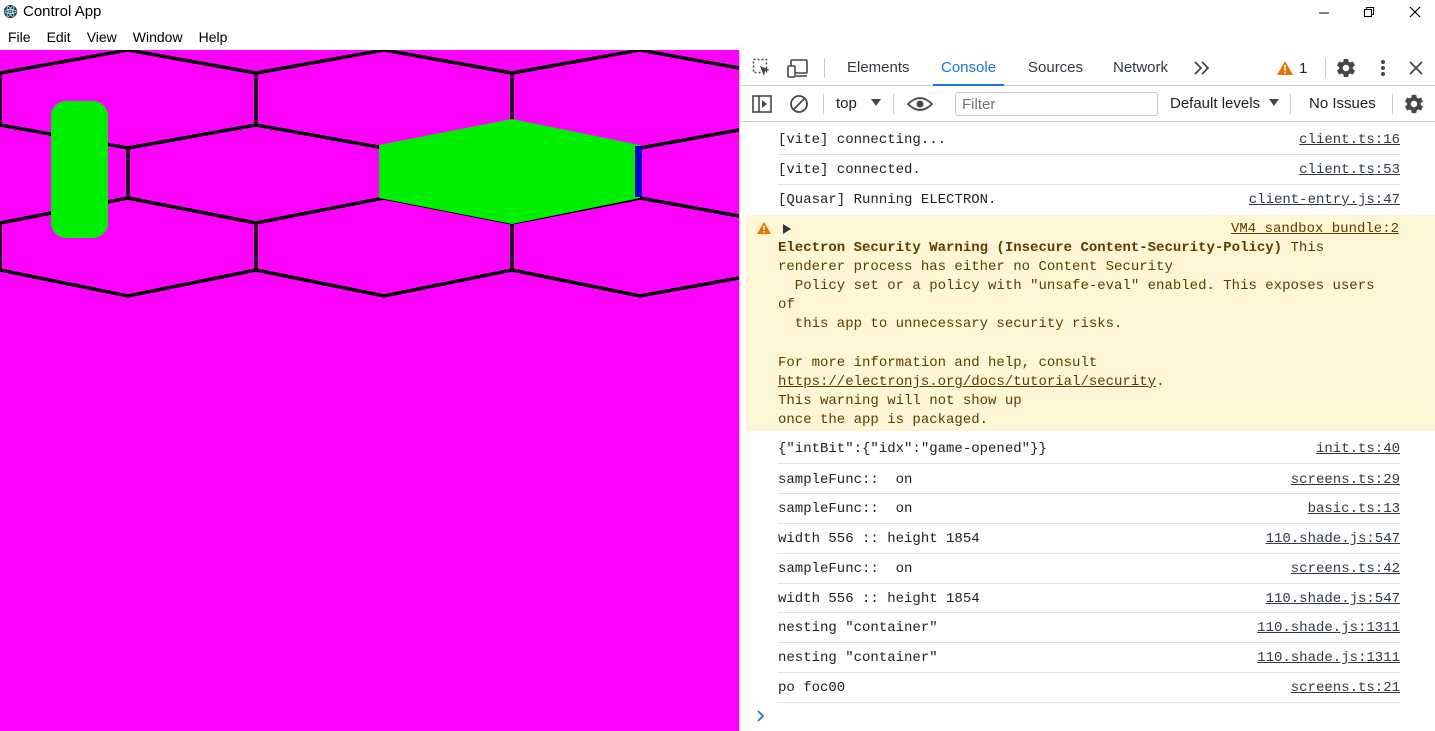 The width and height of the screenshot is (1435, 731). I want to click on kebab-menu-icon, so click(1383, 68).